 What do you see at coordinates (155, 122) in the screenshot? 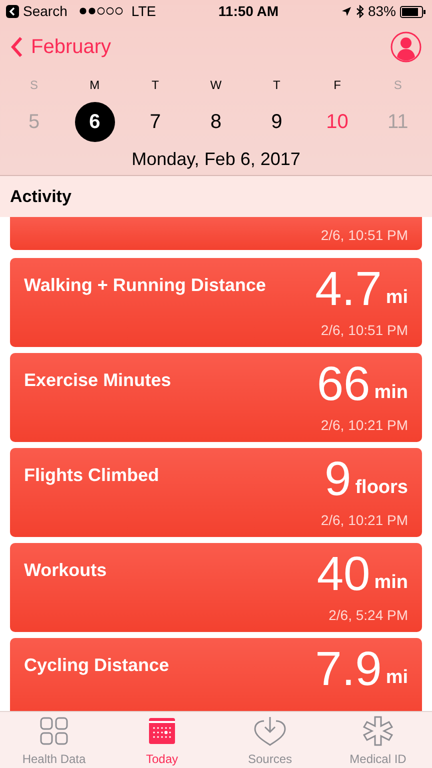
I see `calendar-day: 7` at bounding box center [155, 122].